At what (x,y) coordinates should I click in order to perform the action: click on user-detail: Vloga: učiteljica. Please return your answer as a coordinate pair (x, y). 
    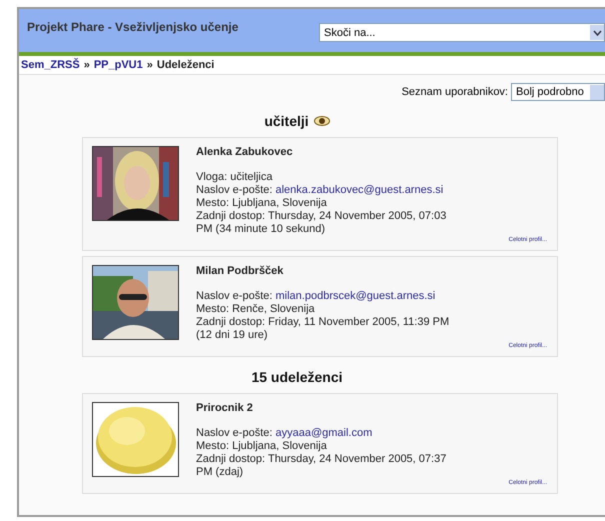
    Looking at the image, I should click on (235, 177).